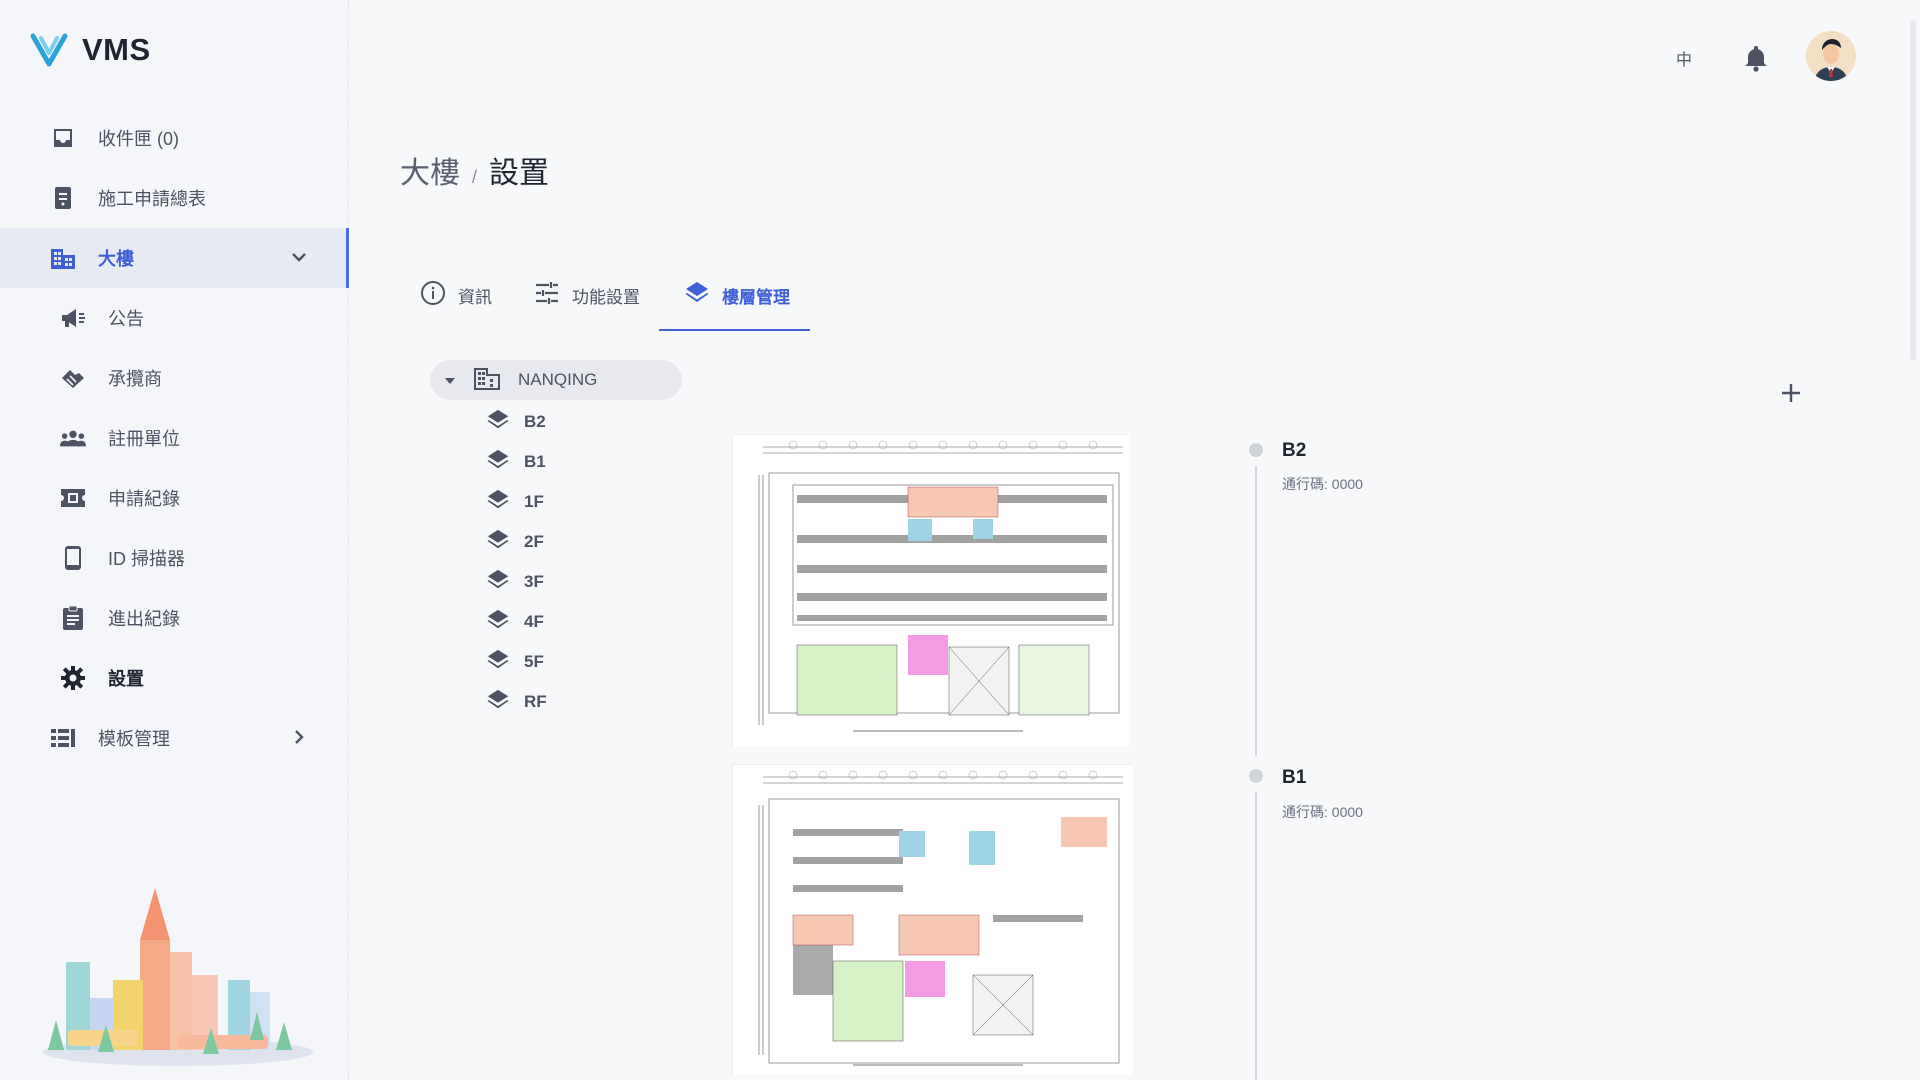  I want to click on tree-item-label: 5F, so click(534, 661).